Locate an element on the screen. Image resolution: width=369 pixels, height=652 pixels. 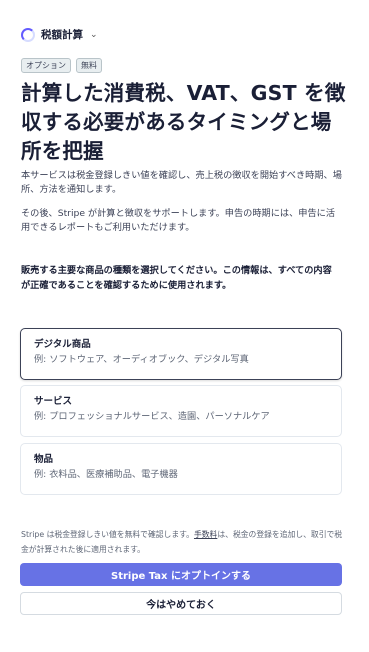
not-now-button: 今はやめておく is located at coordinates (181, 603).